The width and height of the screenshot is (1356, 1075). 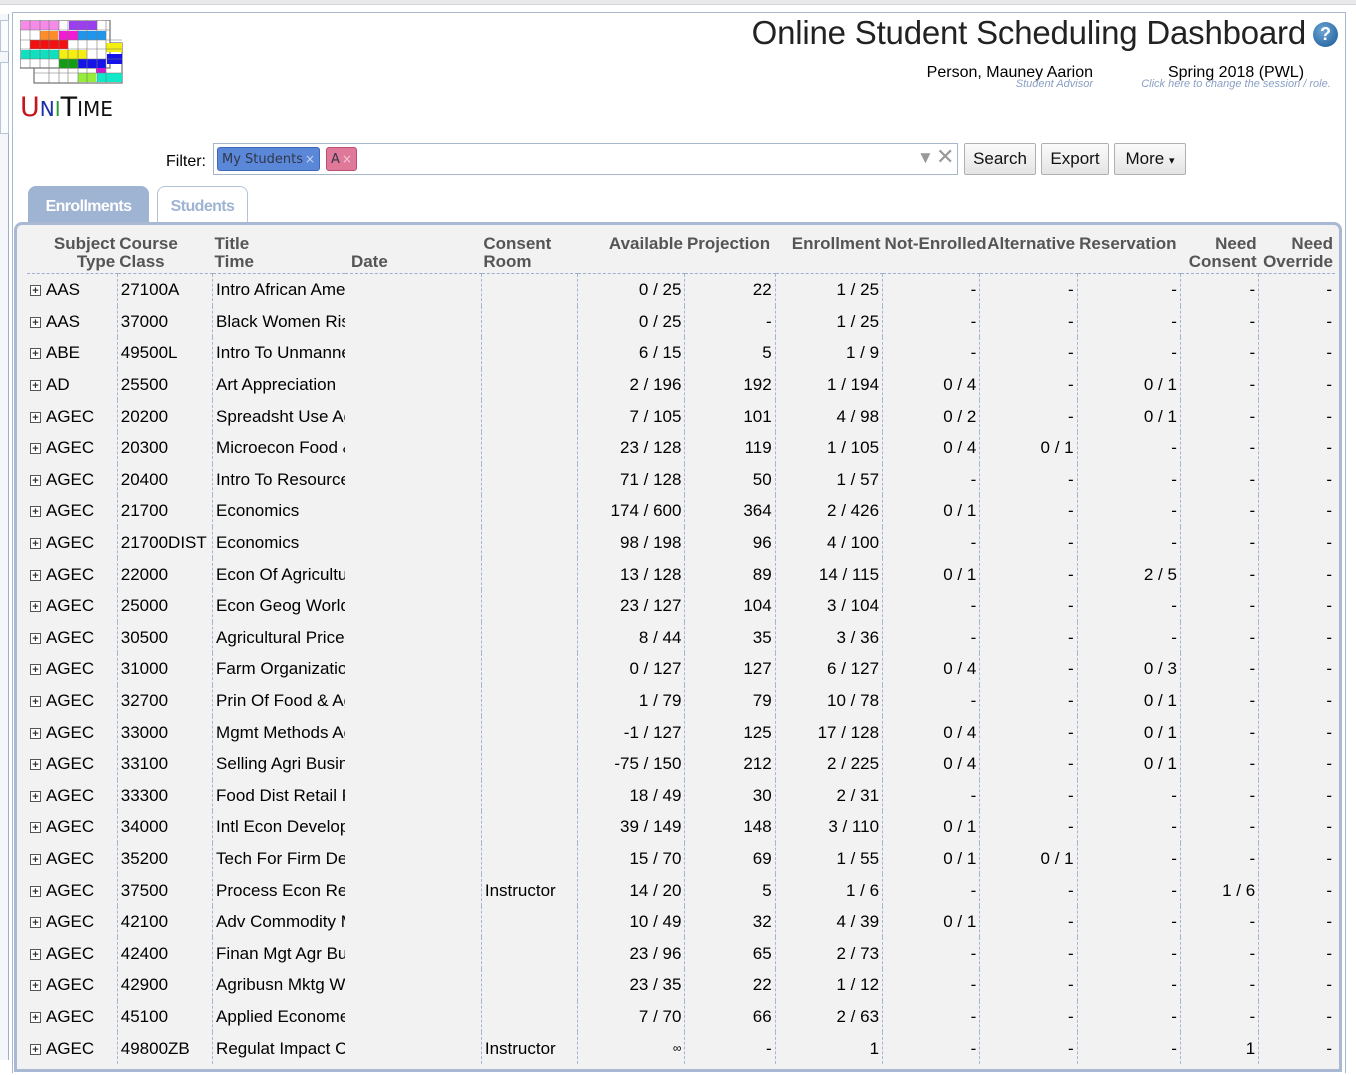 What do you see at coordinates (165, 254) in the screenshot?
I see `col-header-course: Course Class` at bounding box center [165, 254].